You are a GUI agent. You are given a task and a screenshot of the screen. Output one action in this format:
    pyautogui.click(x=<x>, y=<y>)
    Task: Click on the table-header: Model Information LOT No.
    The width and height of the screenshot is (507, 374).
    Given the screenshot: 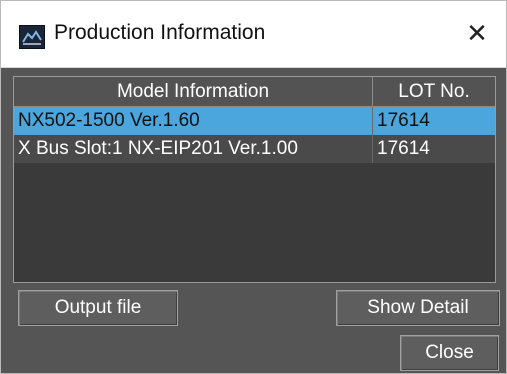 What is the action you would take?
    pyautogui.click(x=254, y=92)
    